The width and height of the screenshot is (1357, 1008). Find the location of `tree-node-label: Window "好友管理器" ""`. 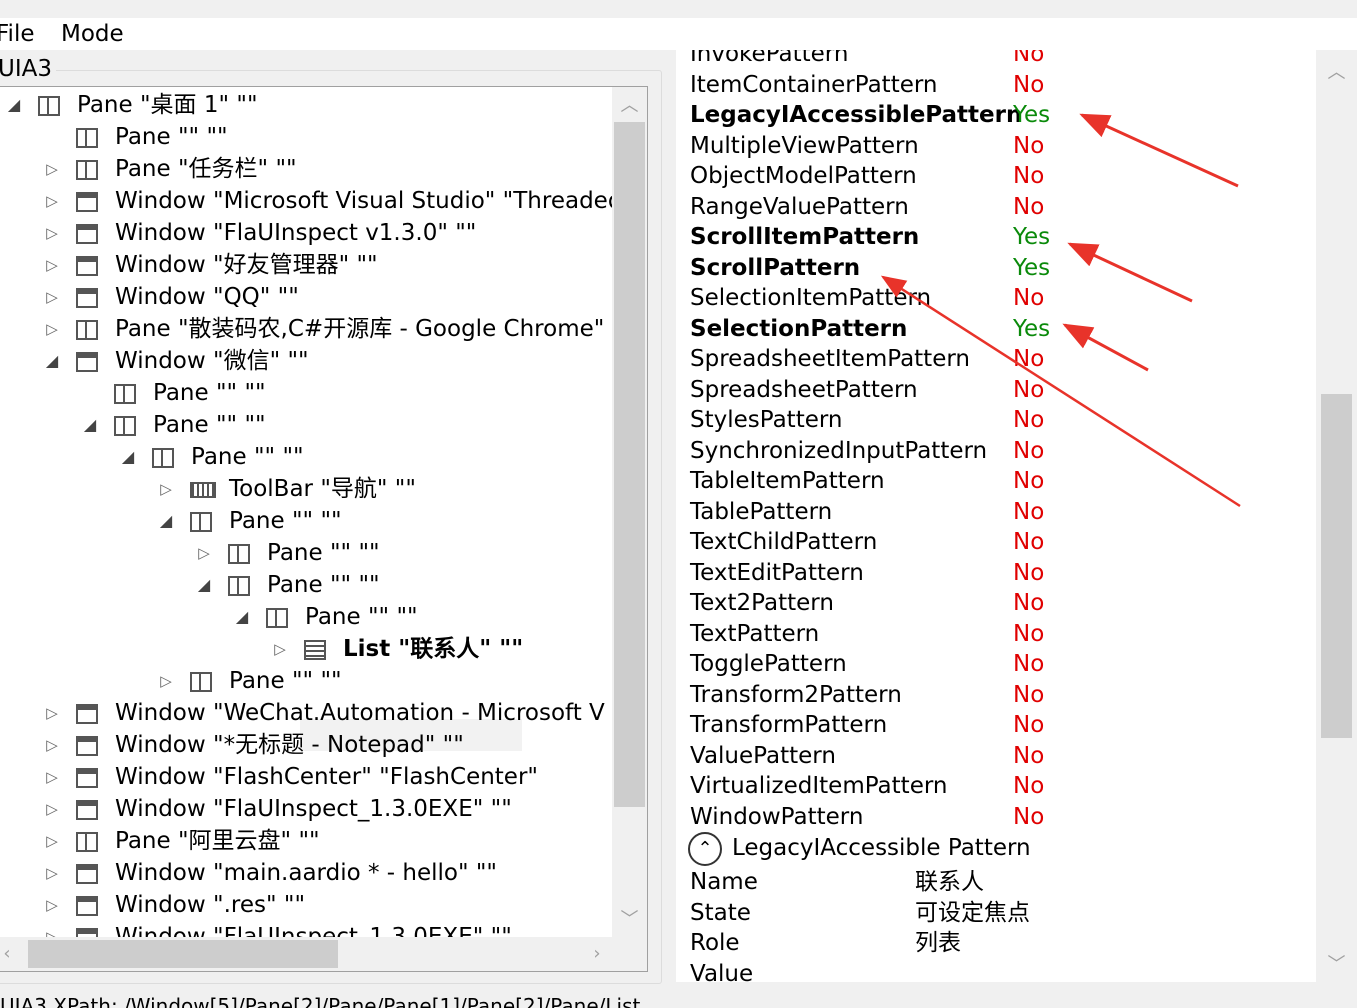

tree-node-label: Window "好友管理器" "" is located at coordinates (246, 265).